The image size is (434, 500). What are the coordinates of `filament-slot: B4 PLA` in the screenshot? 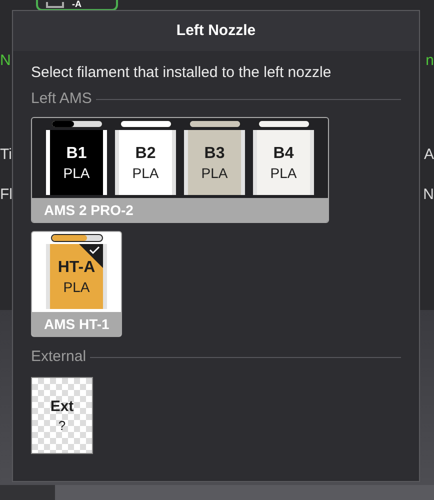 It's located at (283, 162).